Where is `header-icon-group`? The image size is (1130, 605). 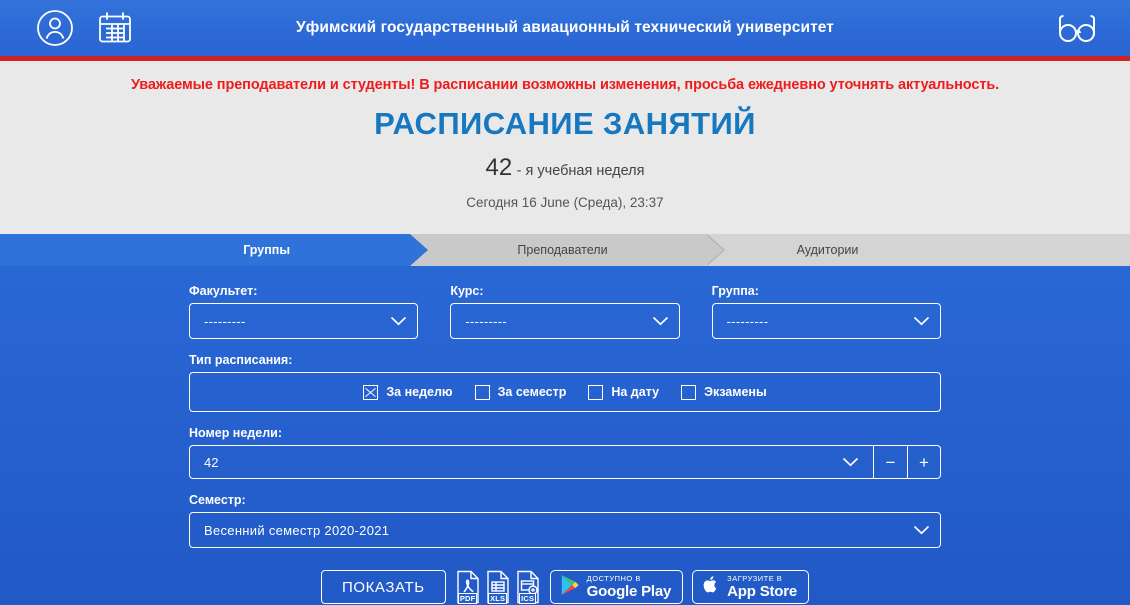
header-icon-group is located at coordinates (68, 28).